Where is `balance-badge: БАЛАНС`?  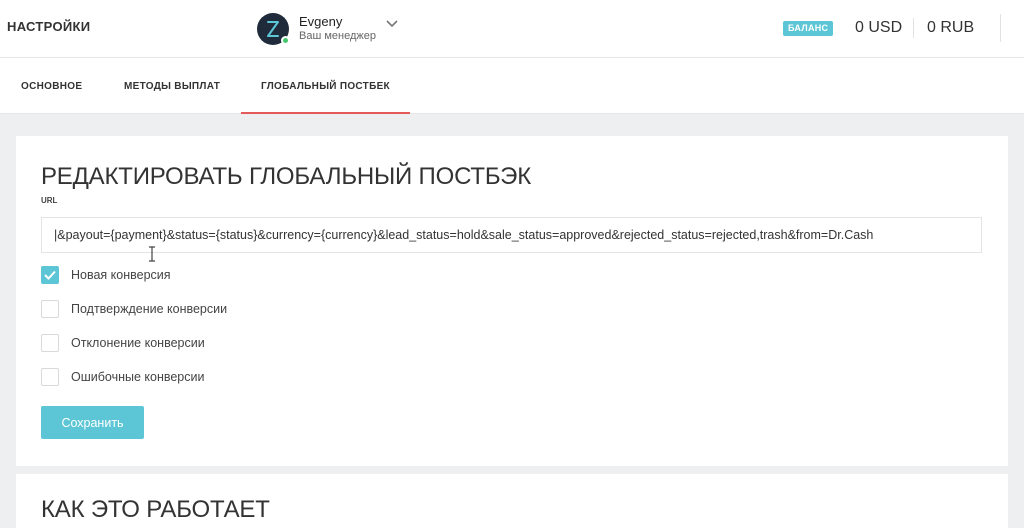 balance-badge: БАЛАНС is located at coordinates (808, 28).